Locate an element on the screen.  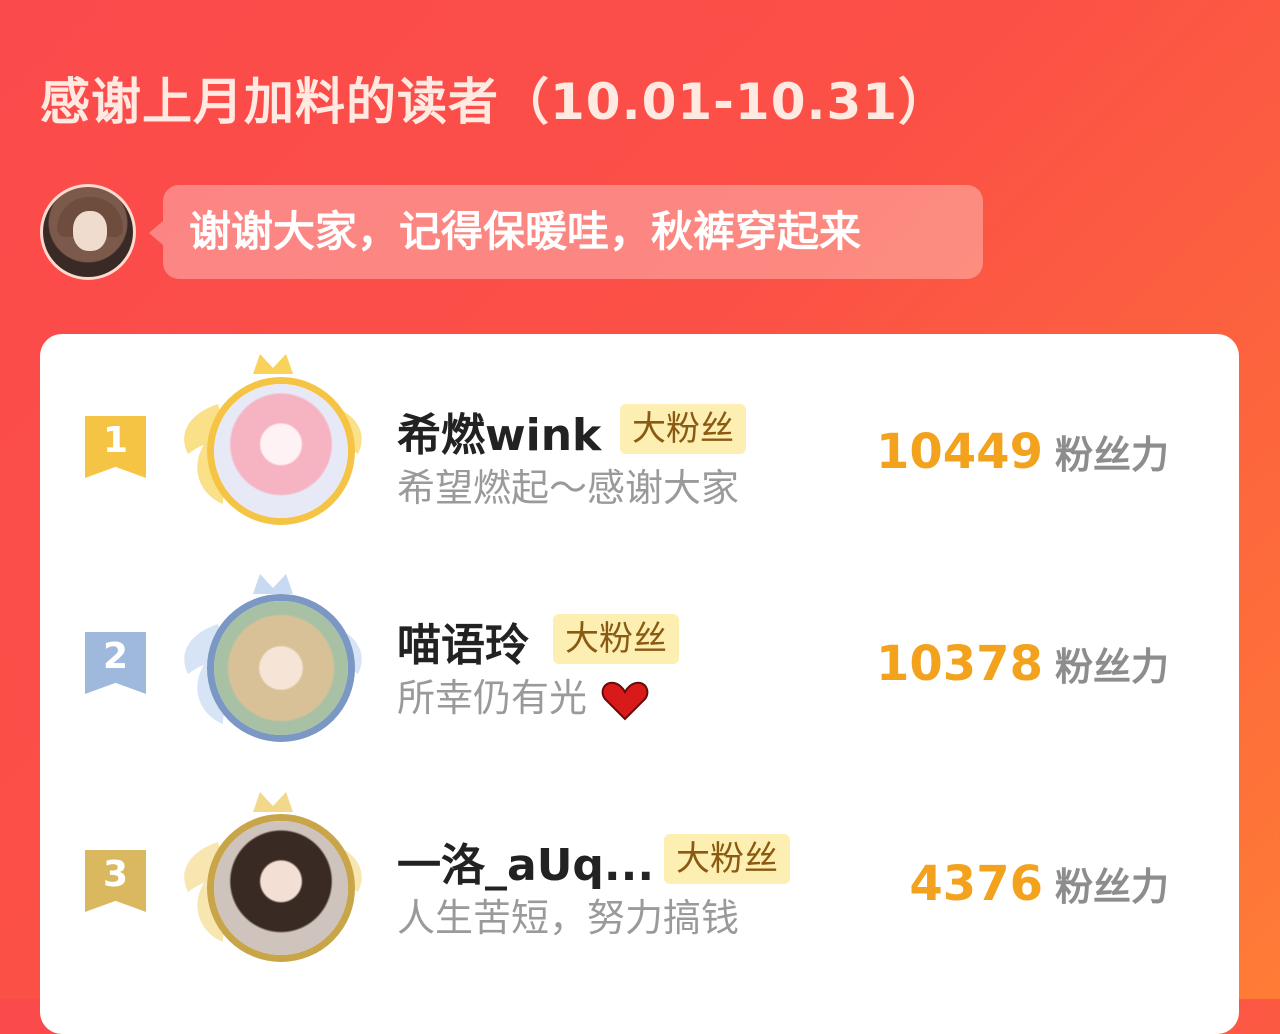
rank-badge-silver: 2 is located at coordinates (115, 663).